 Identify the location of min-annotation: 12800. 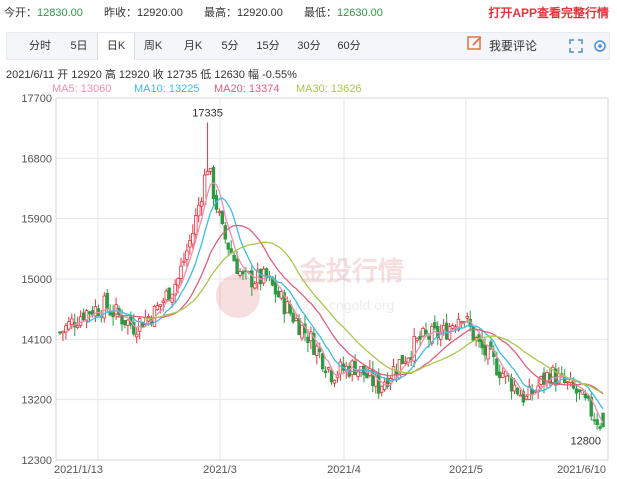
(585, 441).